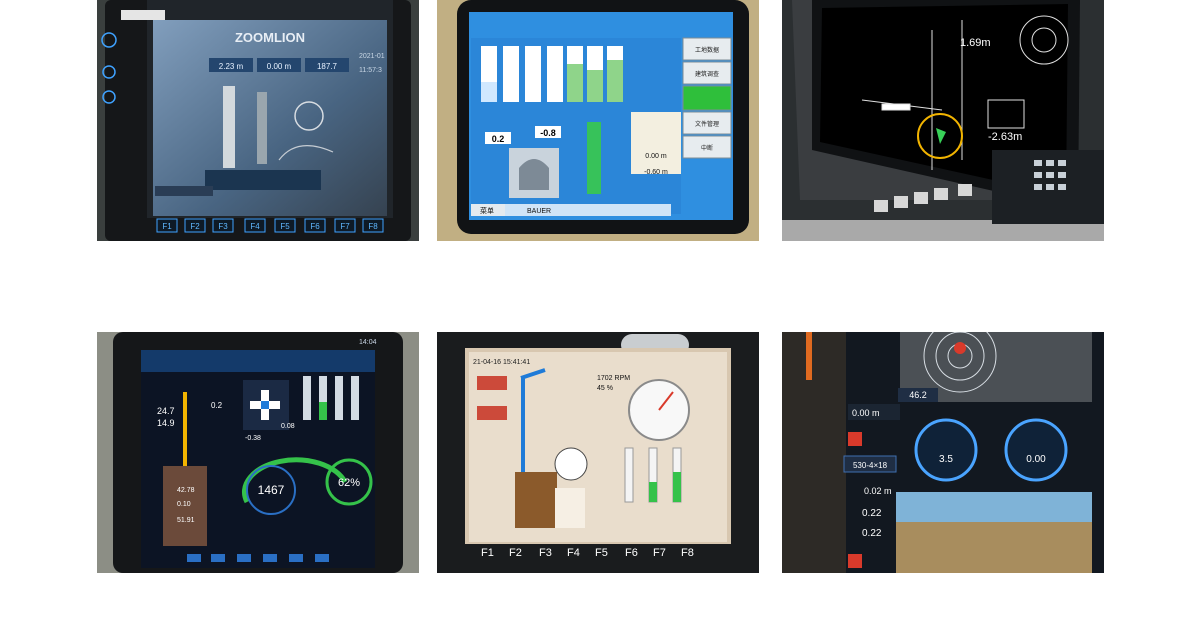 Image resolution: width=1200 pixels, height=618 pixels. What do you see at coordinates (271, 490) in the screenshot?
I see `svg-text: 1467` at bounding box center [271, 490].